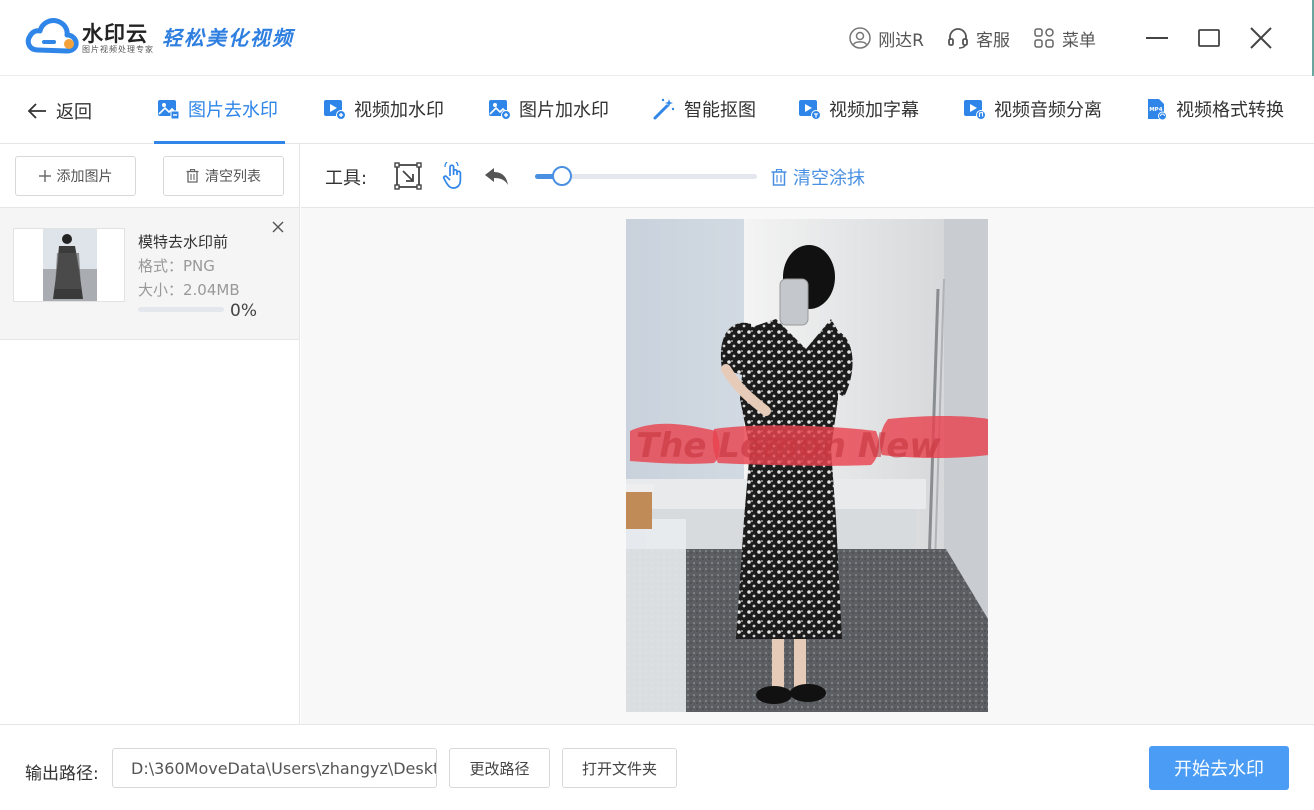 The height and width of the screenshot is (810, 1314). I want to click on open-folder-label: 打开文件夹, so click(619, 768).